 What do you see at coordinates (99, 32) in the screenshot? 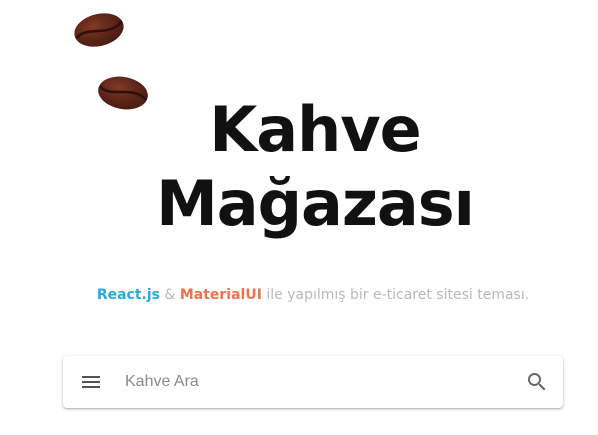
I see `coffee-bean-icon` at bounding box center [99, 32].